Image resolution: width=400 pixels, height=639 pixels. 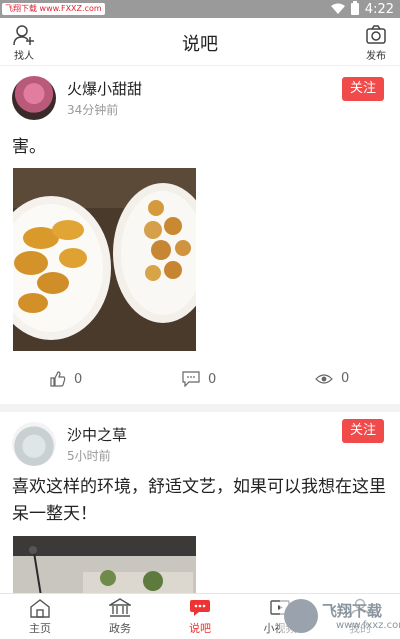 What do you see at coordinates (29, 147) in the screenshot?
I see `post-text: 害。` at bounding box center [29, 147].